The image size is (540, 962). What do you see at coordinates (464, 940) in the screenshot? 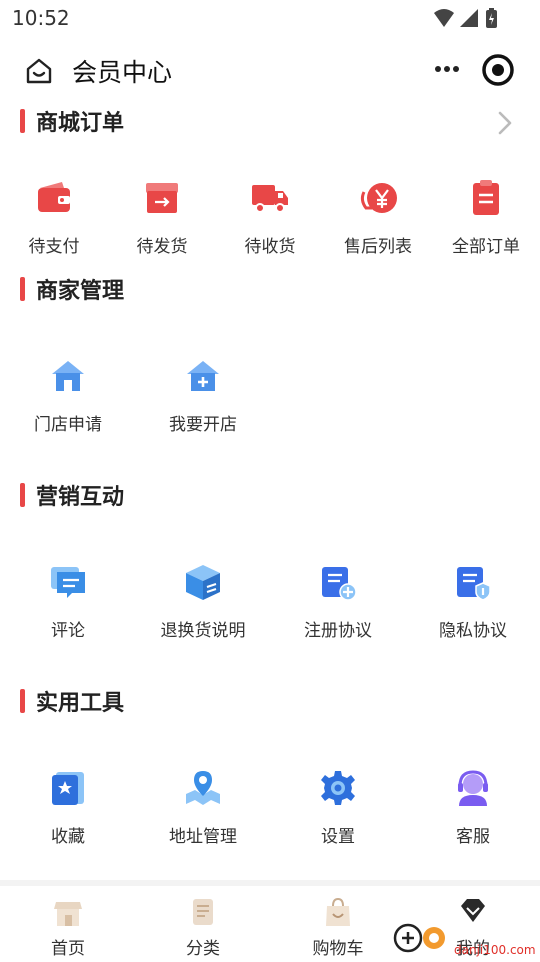
I see `watermark-logo: danji100.com` at bounding box center [464, 940].